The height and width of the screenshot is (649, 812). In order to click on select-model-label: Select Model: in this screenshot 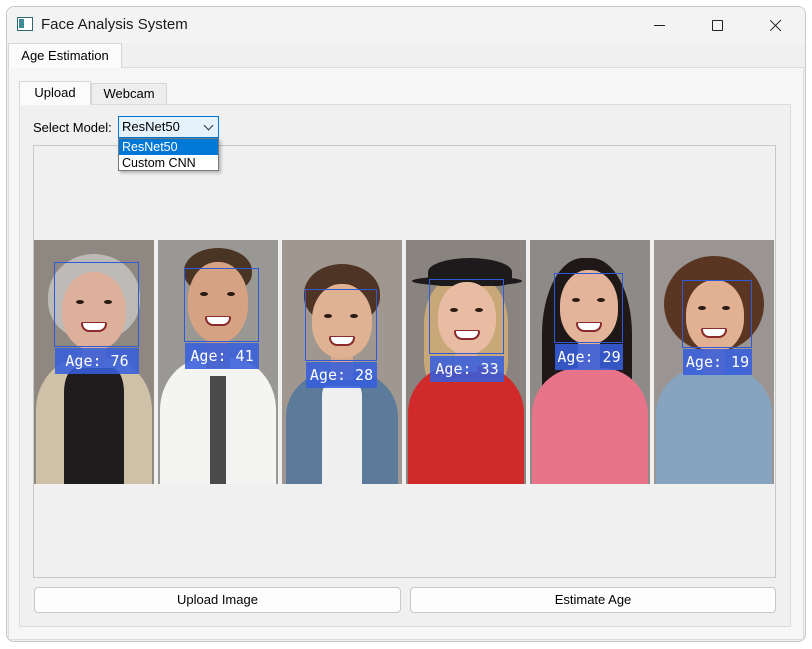, I will do `click(72, 127)`.